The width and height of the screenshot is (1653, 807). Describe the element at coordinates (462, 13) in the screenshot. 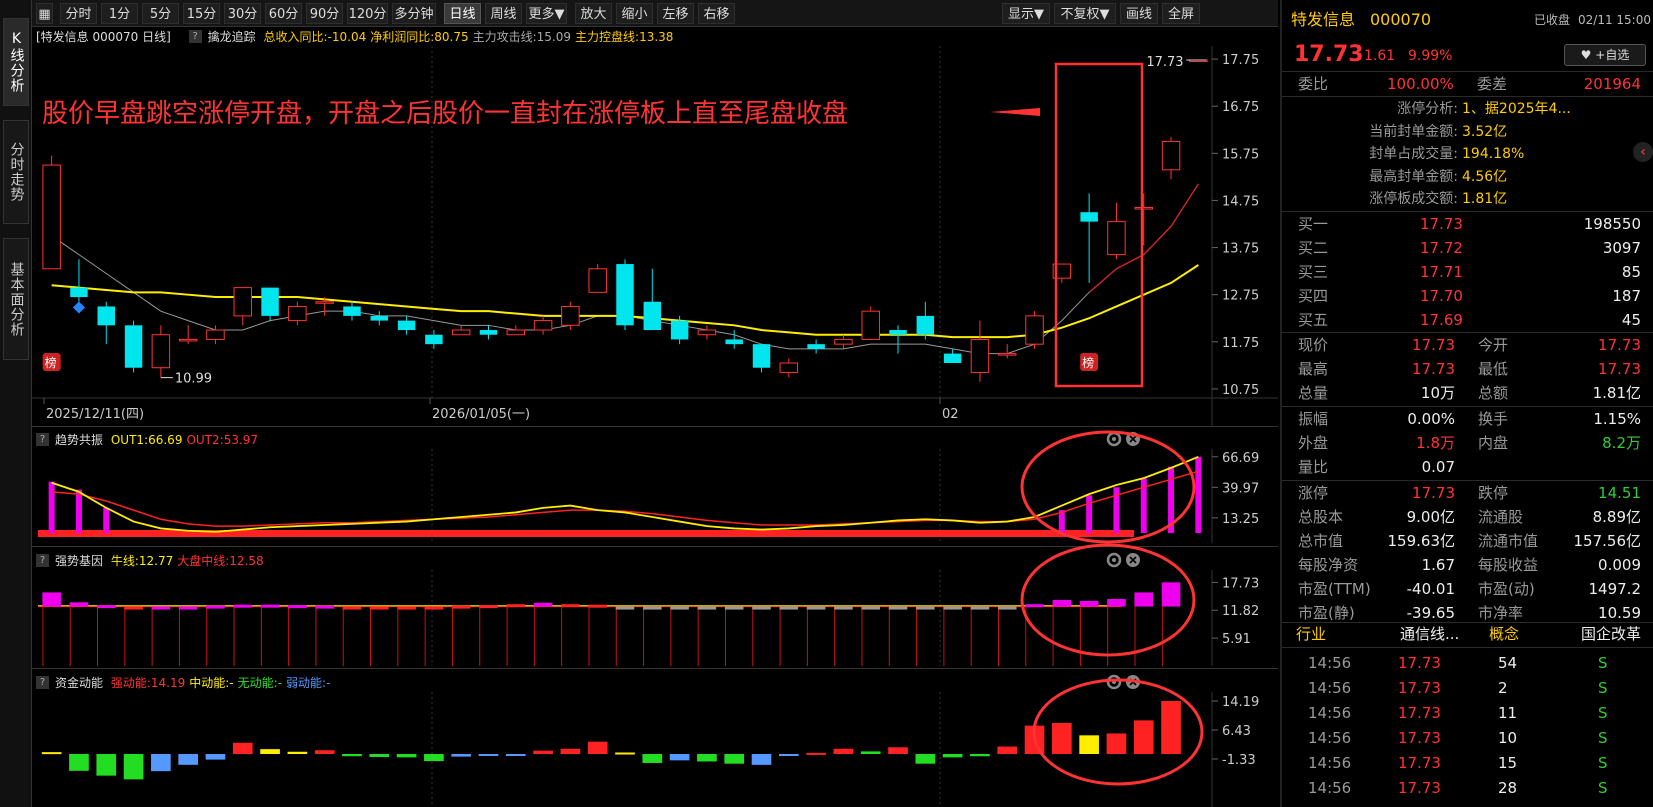

I see `period-button: 日线` at that location.